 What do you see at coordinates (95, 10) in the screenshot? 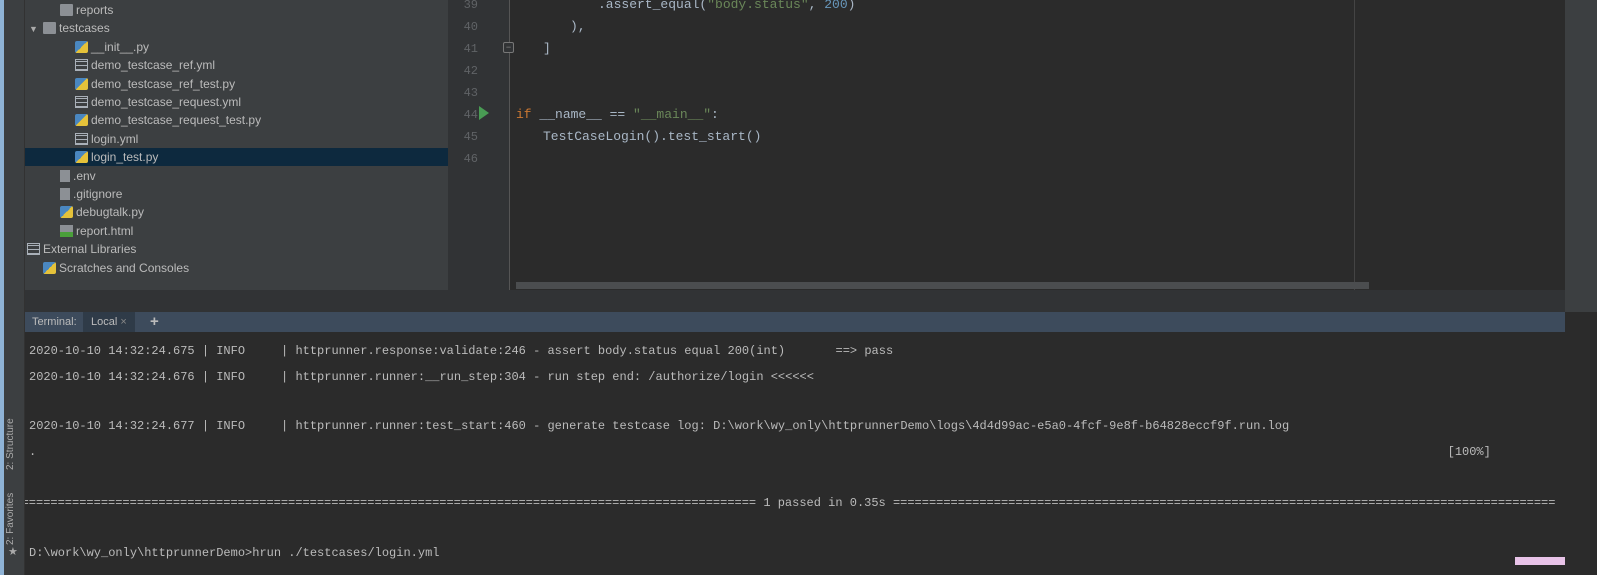
I see `tree-item-label: reports` at bounding box center [95, 10].